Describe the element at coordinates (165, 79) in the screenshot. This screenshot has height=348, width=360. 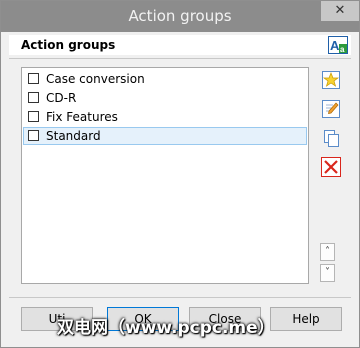
I see `list-item: Case conversion` at that location.